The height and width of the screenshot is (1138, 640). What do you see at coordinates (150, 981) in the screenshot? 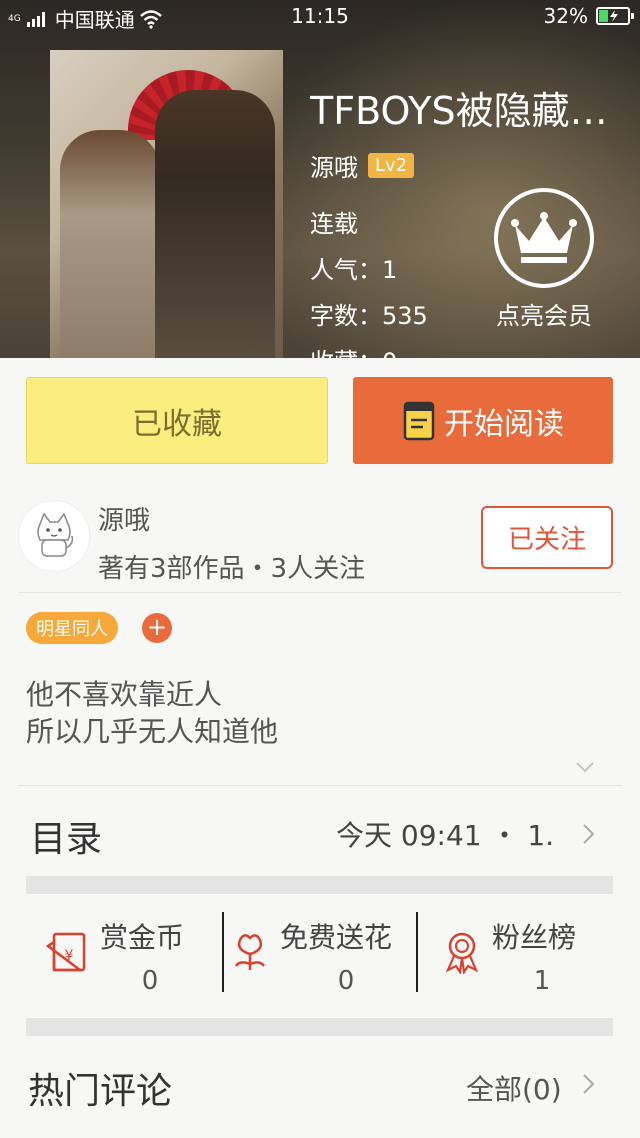
I see `reward-coins-value: 0` at bounding box center [150, 981].